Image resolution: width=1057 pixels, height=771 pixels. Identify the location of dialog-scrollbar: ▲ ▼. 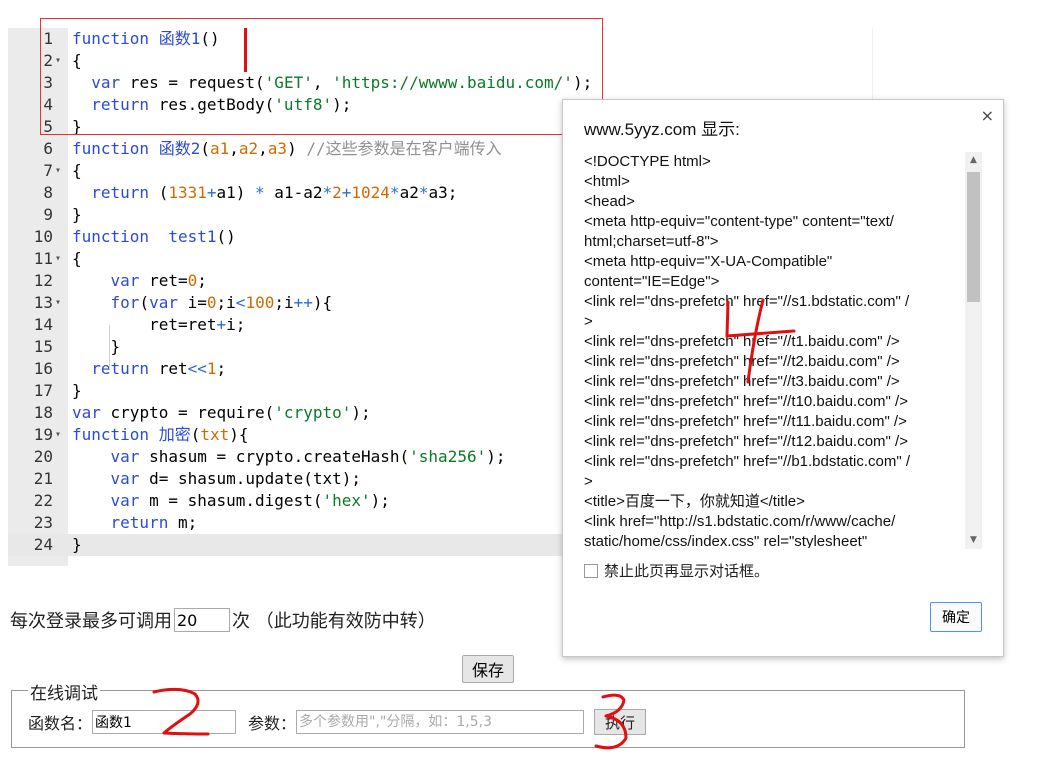
(973, 350).